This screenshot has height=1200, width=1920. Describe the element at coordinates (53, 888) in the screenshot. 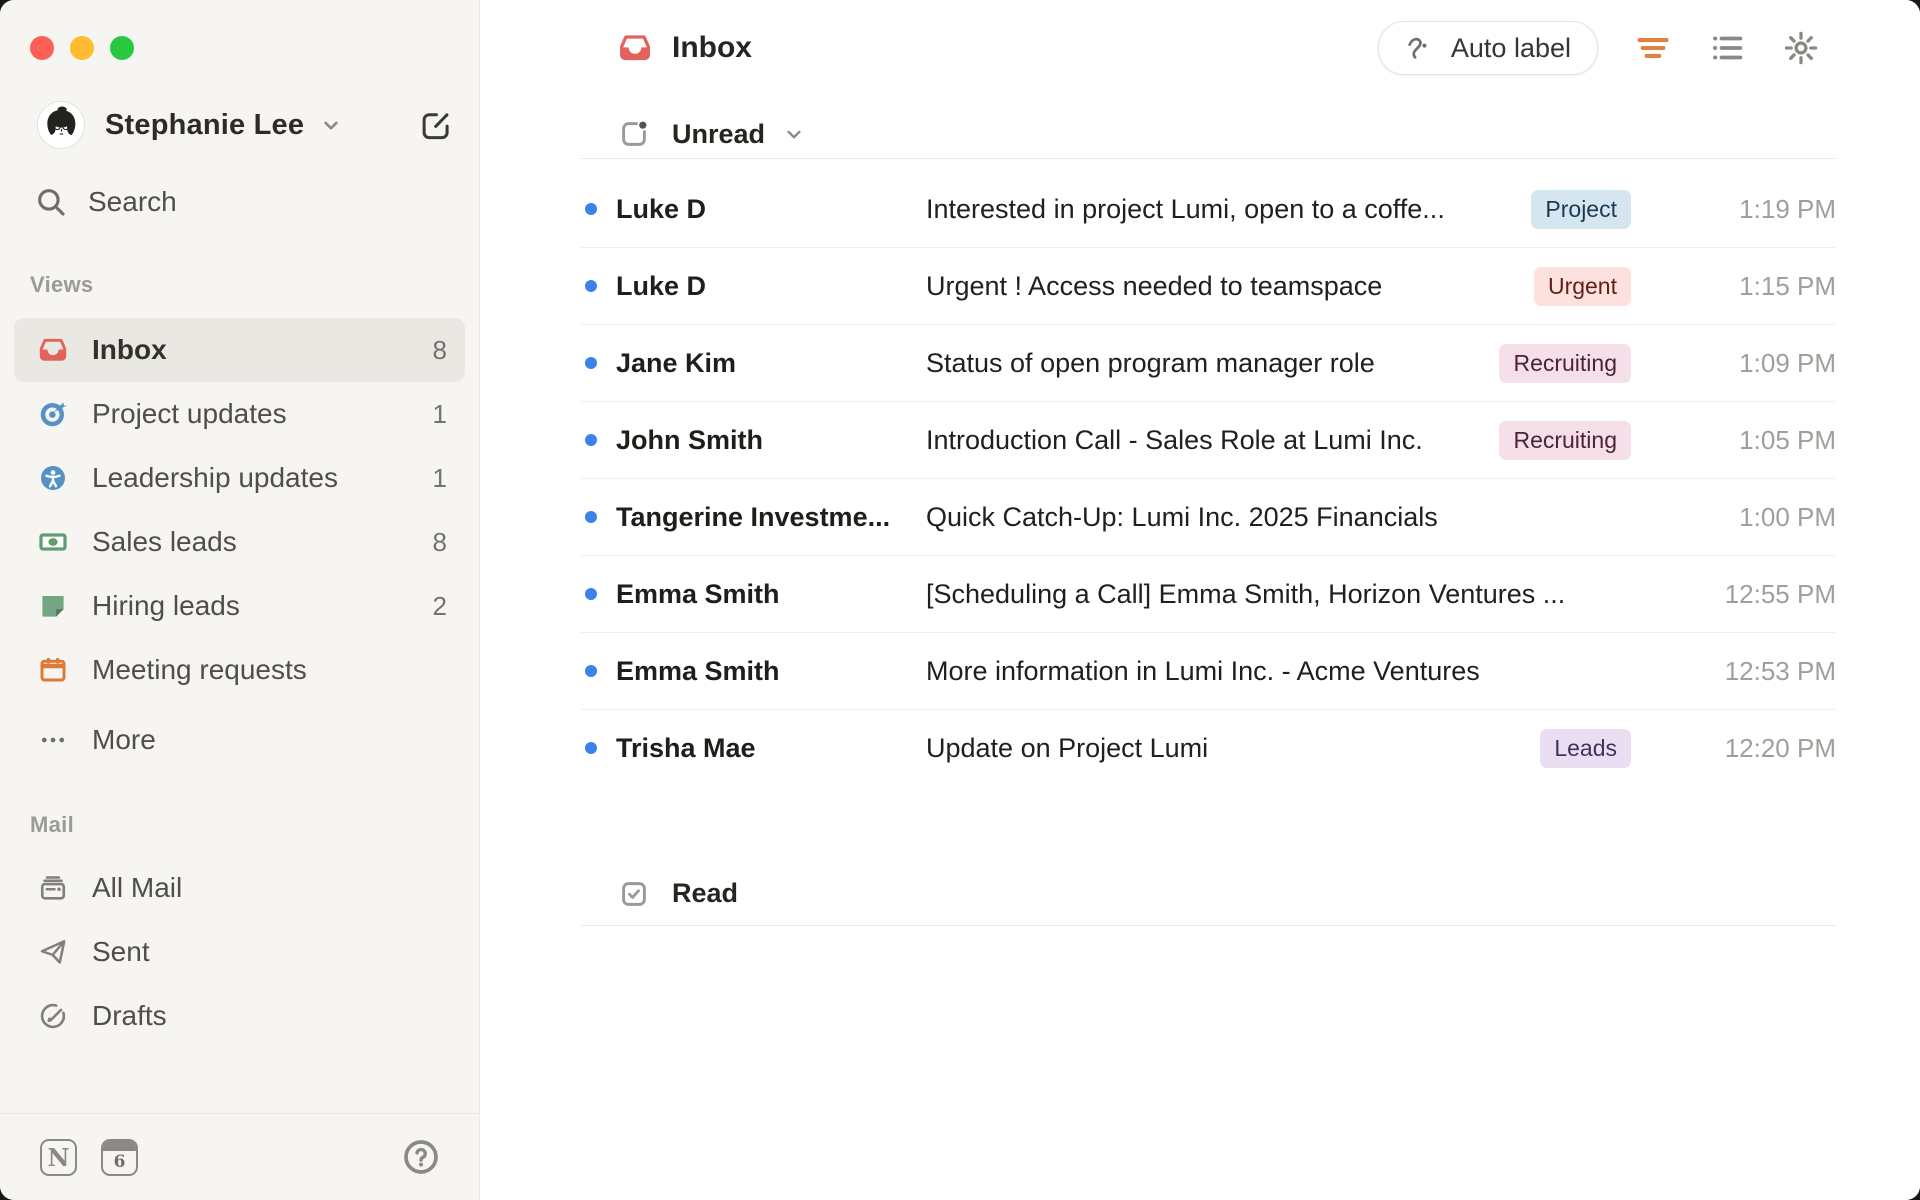

I see `all-mail-icon` at that location.